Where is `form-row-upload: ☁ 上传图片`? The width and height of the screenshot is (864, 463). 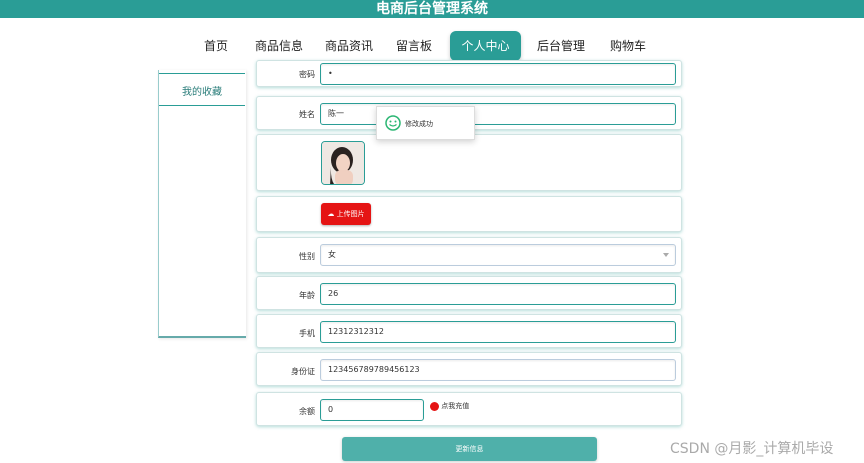
form-row-upload: ☁ 上传图片 is located at coordinates (469, 214).